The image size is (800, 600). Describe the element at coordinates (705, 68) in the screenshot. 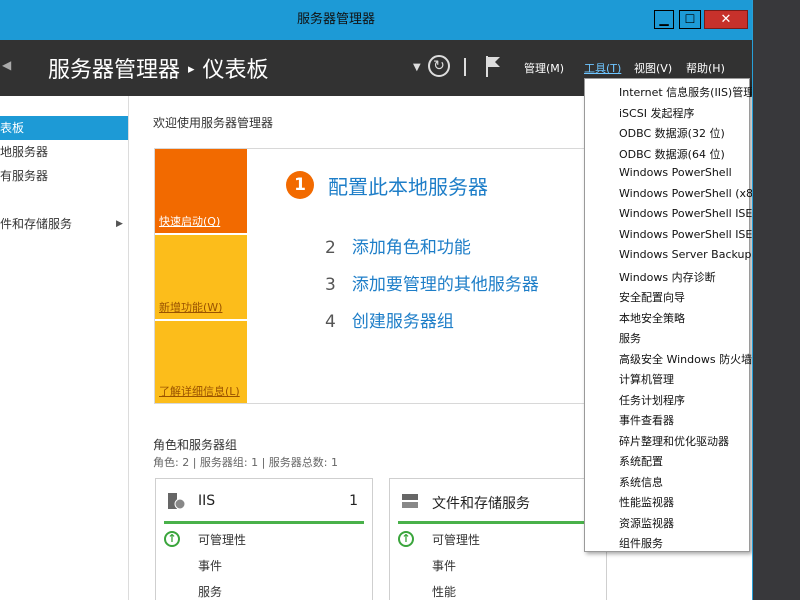

I see `menu-help: 帮助(H)` at that location.